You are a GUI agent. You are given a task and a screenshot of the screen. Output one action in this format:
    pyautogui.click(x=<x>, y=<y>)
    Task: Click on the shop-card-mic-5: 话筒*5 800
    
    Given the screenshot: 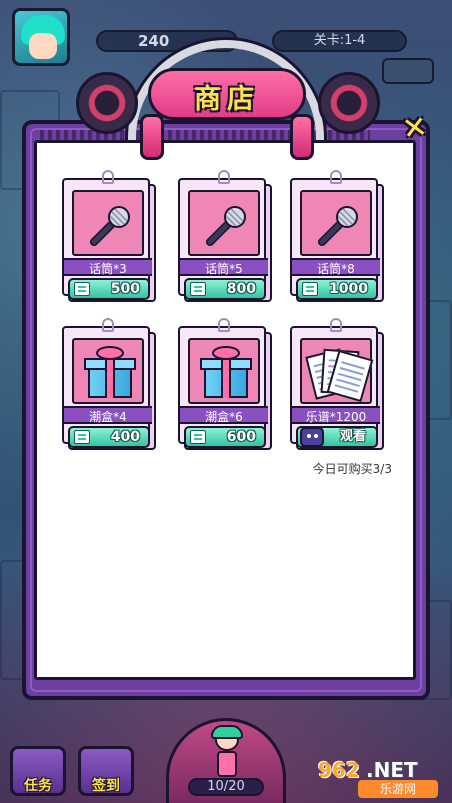 What is the action you would take?
    pyautogui.click(x=225, y=236)
    